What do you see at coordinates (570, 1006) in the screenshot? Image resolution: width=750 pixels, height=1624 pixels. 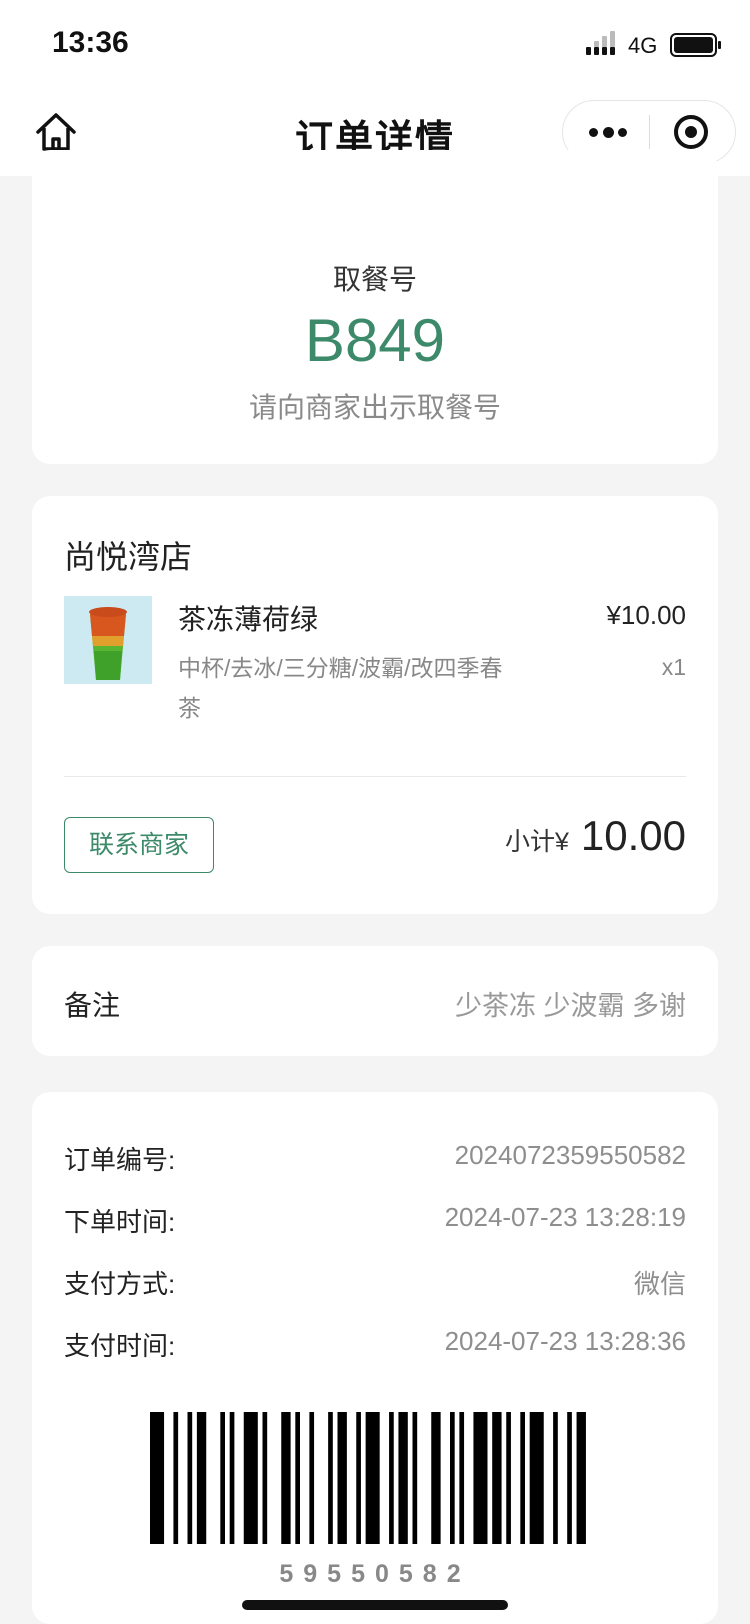 I see `remark-value: 少茶冻 少波霸 多谢` at bounding box center [570, 1006].